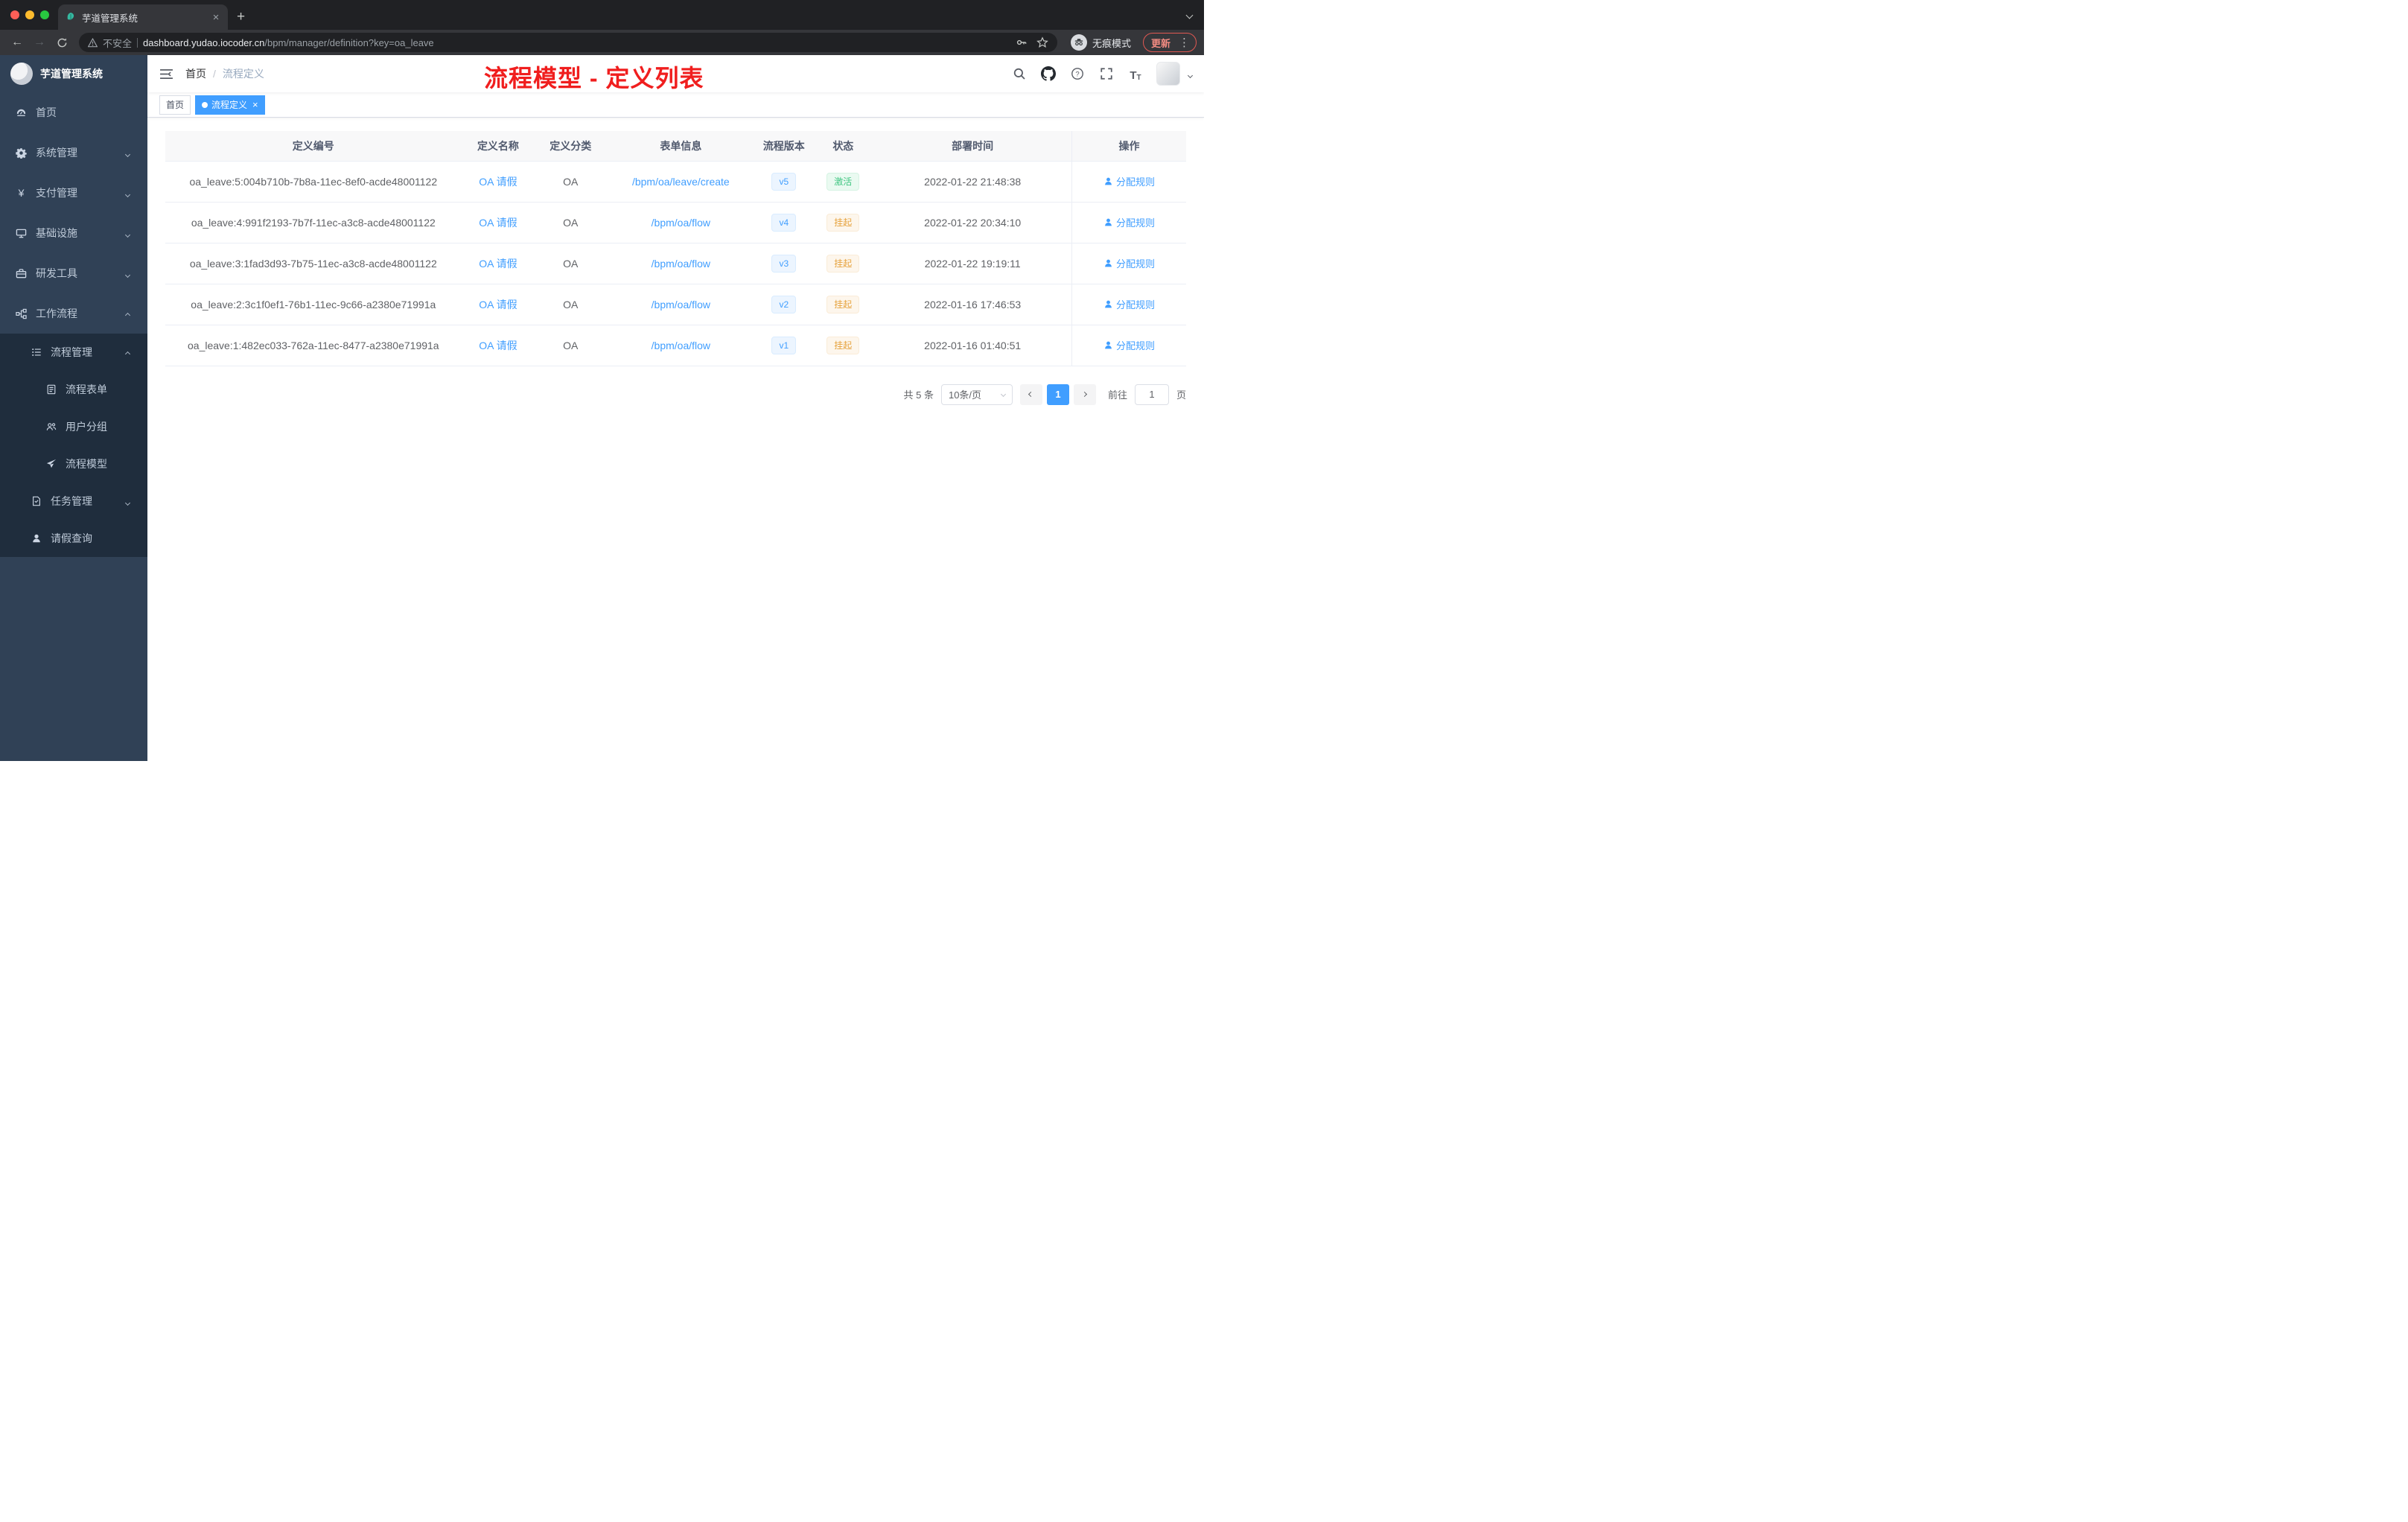 This screenshot has width=2408, height=1522. Describe the element at coordinates (36, 352) in the screenshot. I see `list-icon` at that location.